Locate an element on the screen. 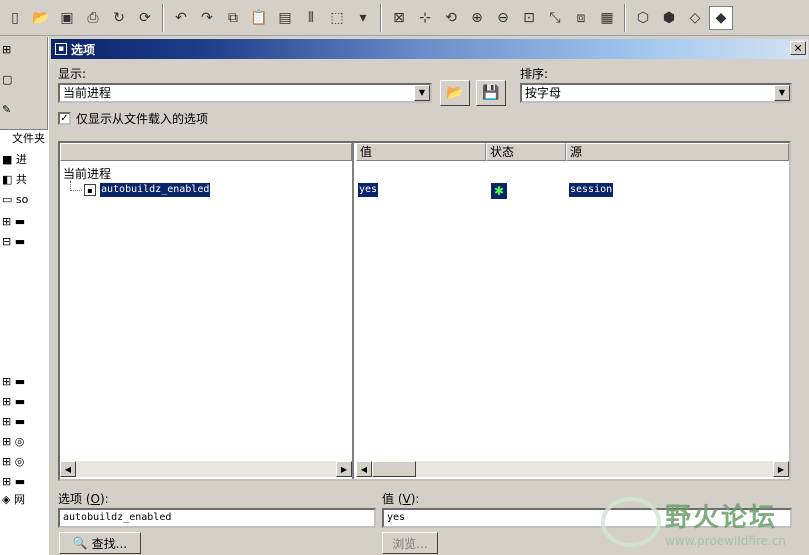 The image size is (809, 555). tree-item: 共 is located at coordinates (21, 179).